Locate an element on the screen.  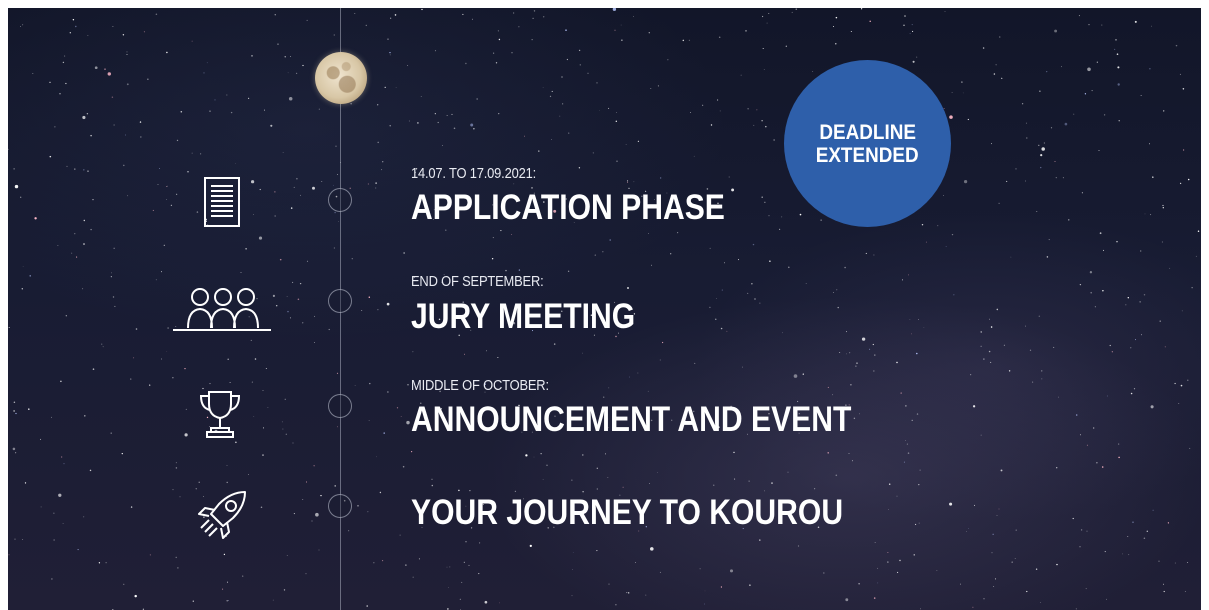
timeline-node-kourou is located at coordinates (340, 506).